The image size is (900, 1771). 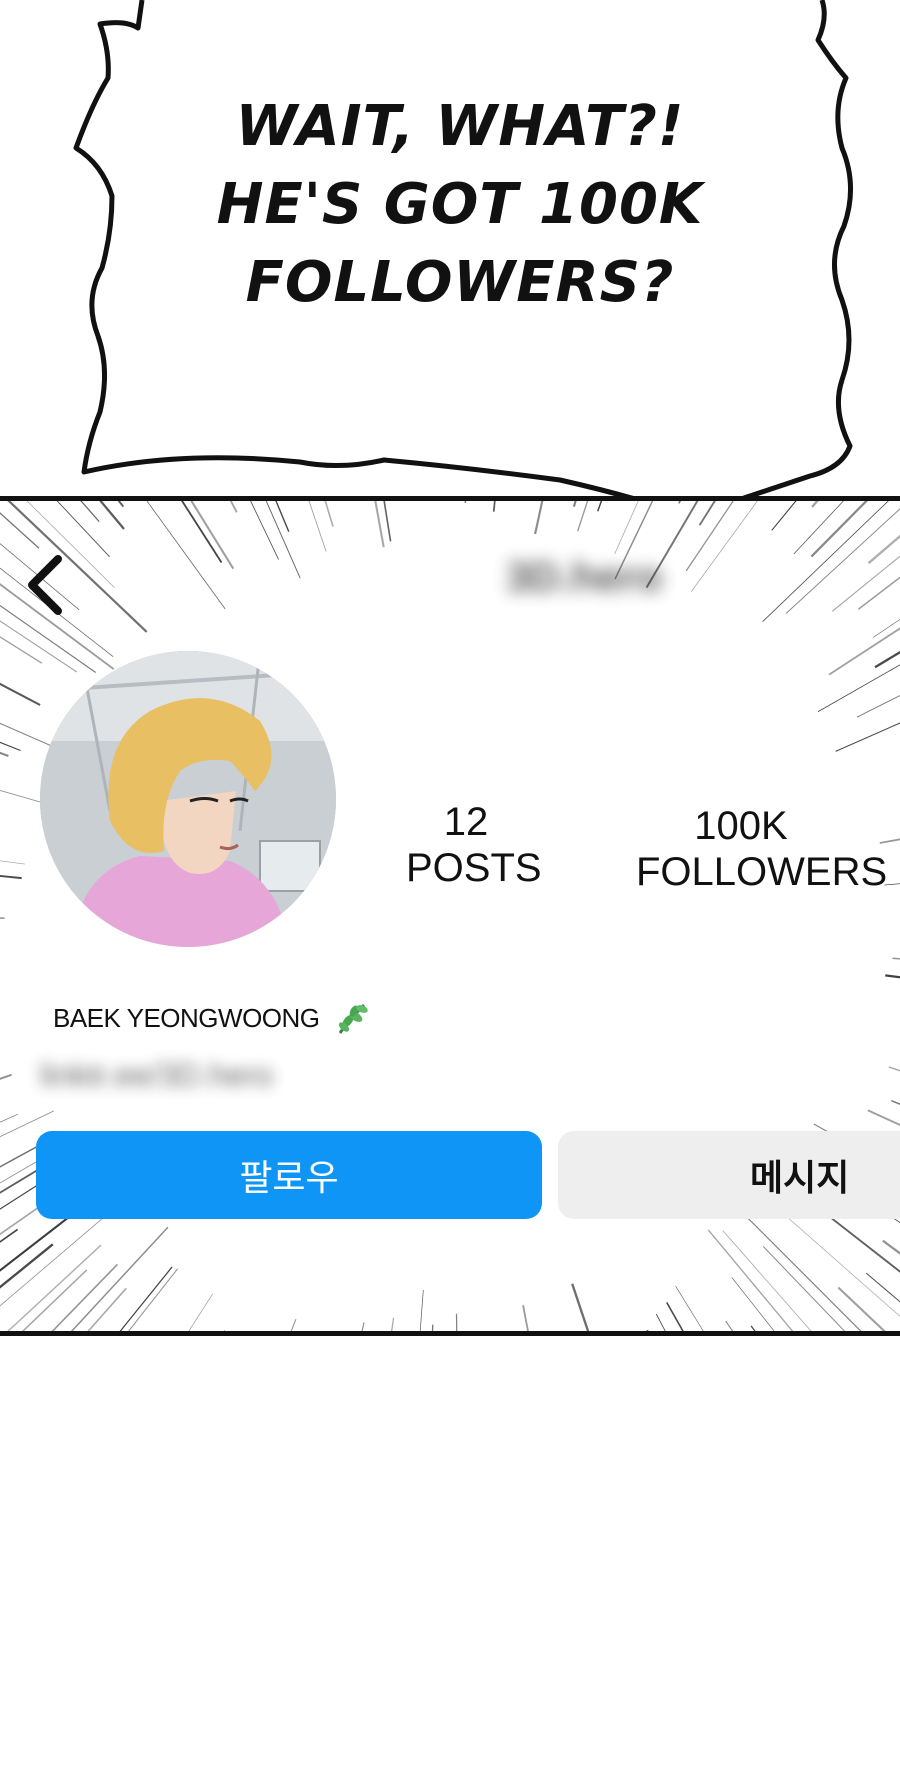 I want to click on profile-handle: 3D.hero, so click(x=584, y=576).